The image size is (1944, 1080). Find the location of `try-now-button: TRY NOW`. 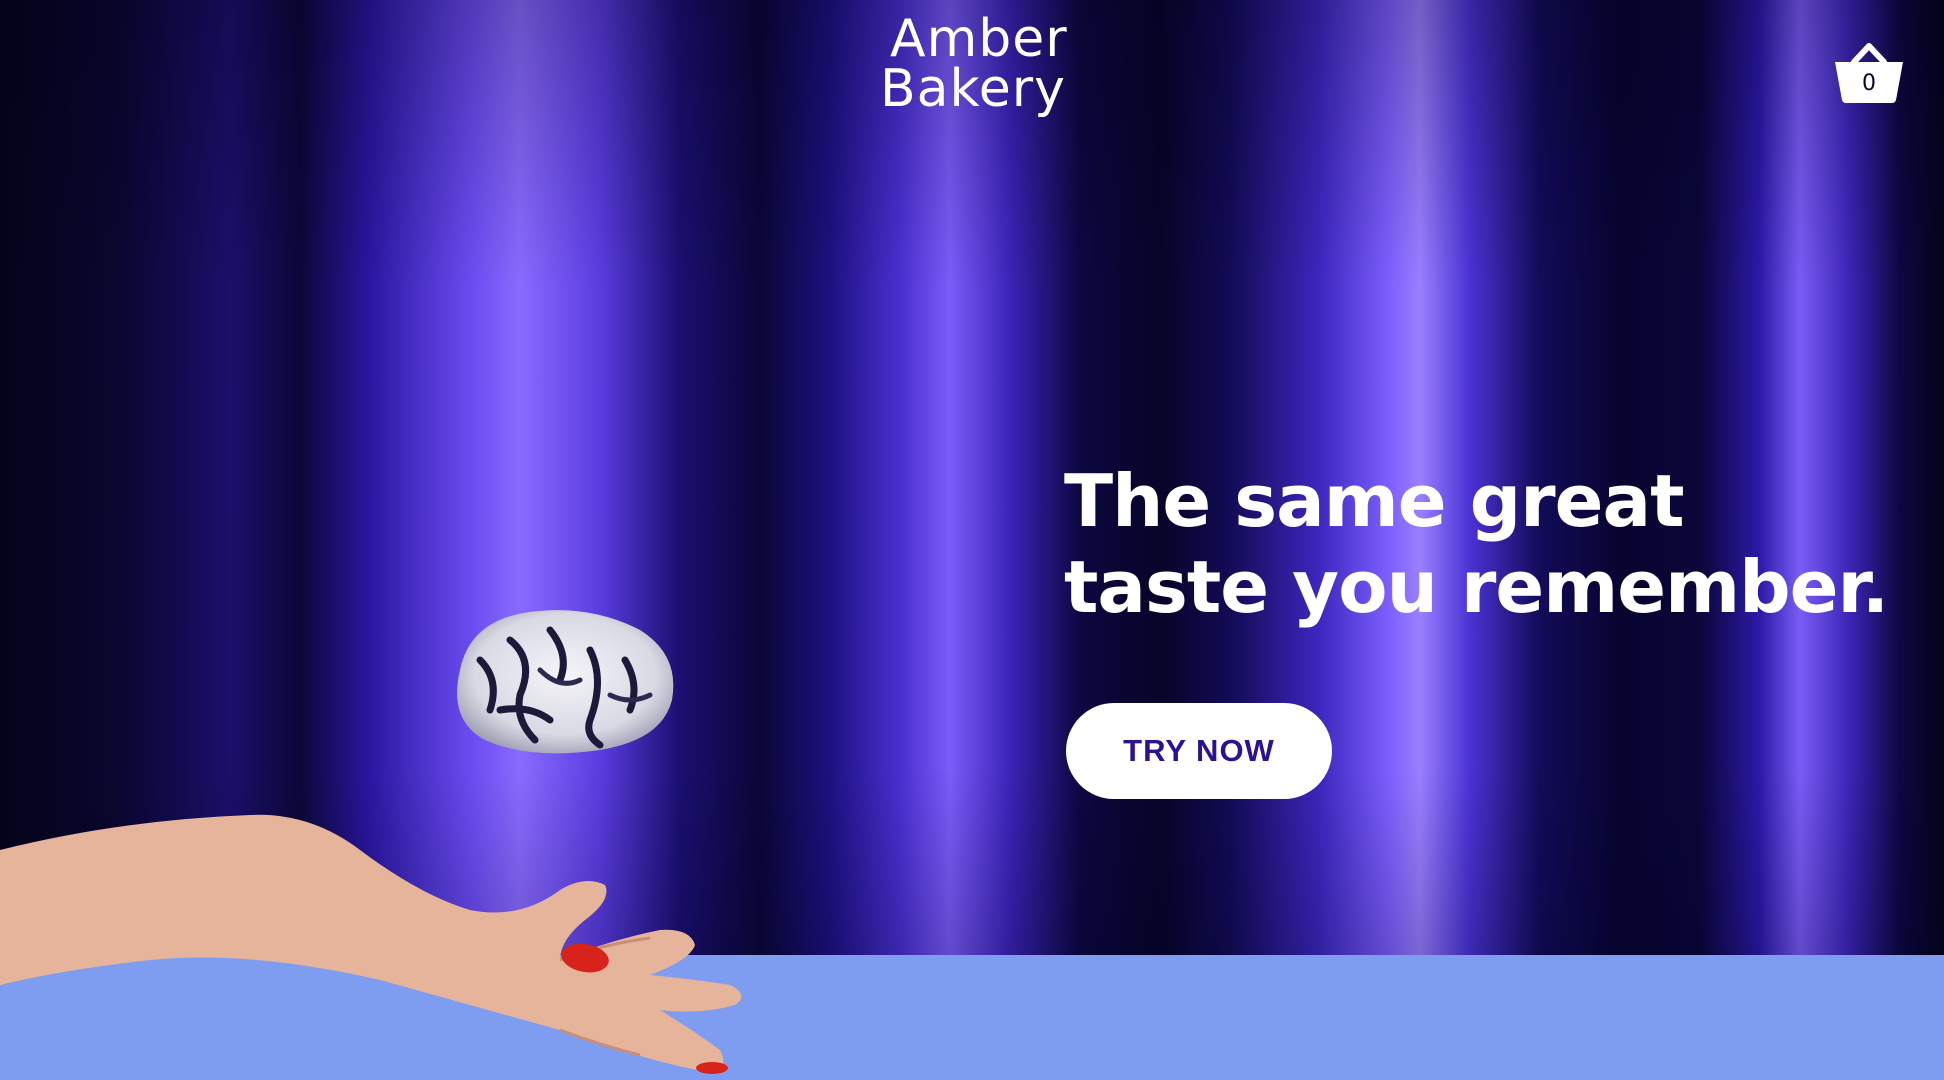

try-now-button: TRY NOW is located at coordinates (1199, 751).